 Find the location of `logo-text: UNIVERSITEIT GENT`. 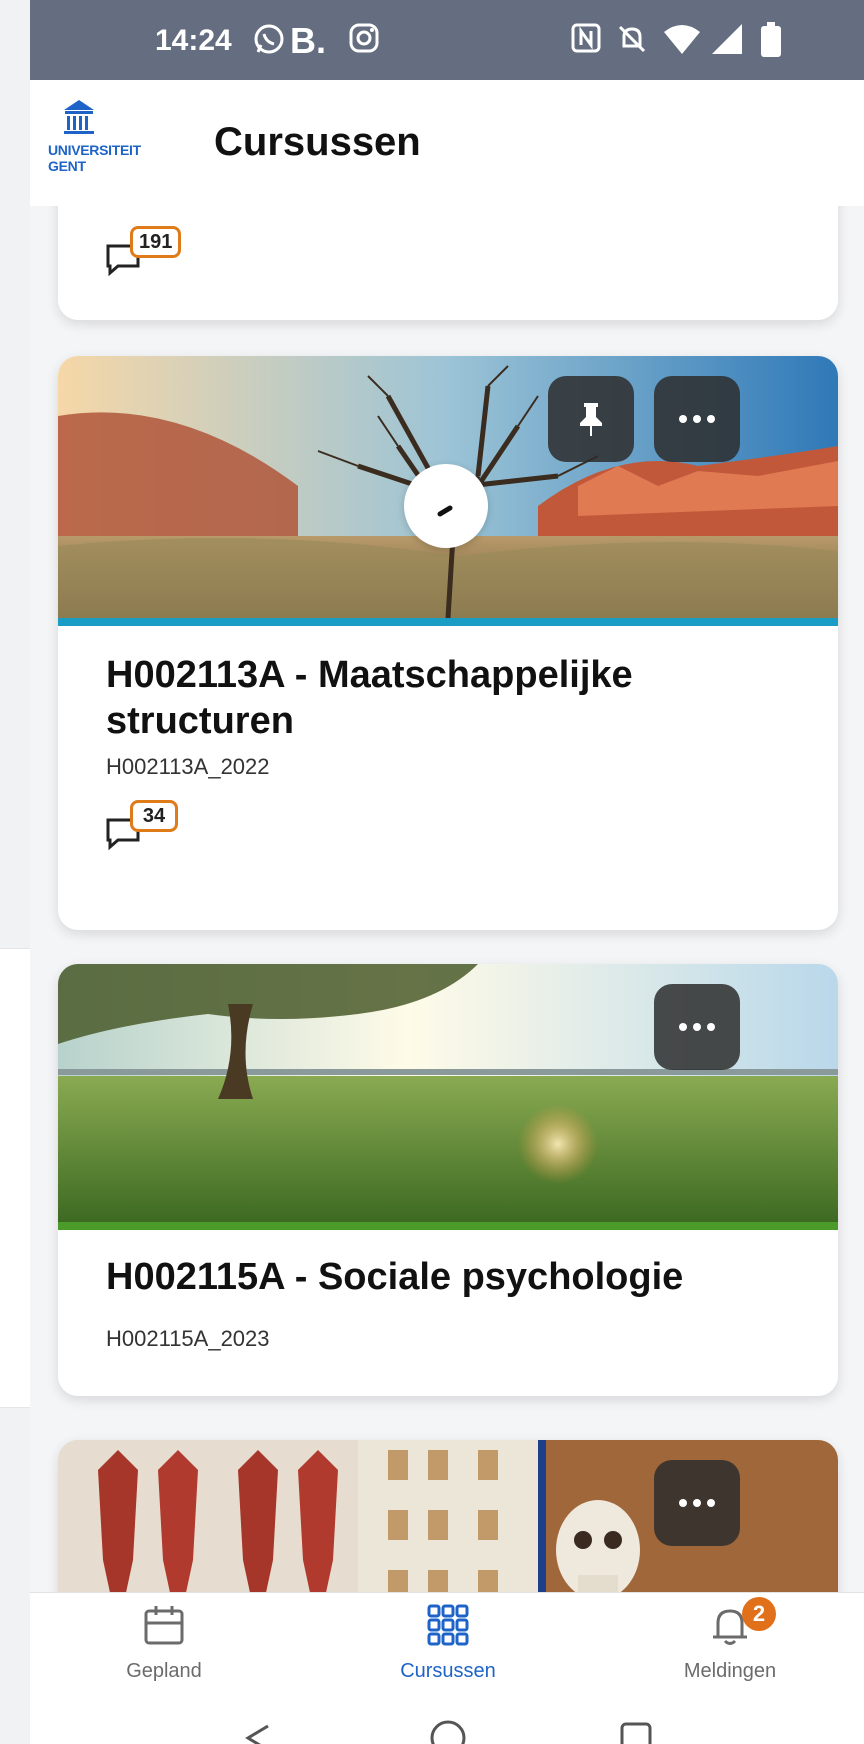

logo-text: UNIVERSITEIT GENT is located at coordinates (94, 158).